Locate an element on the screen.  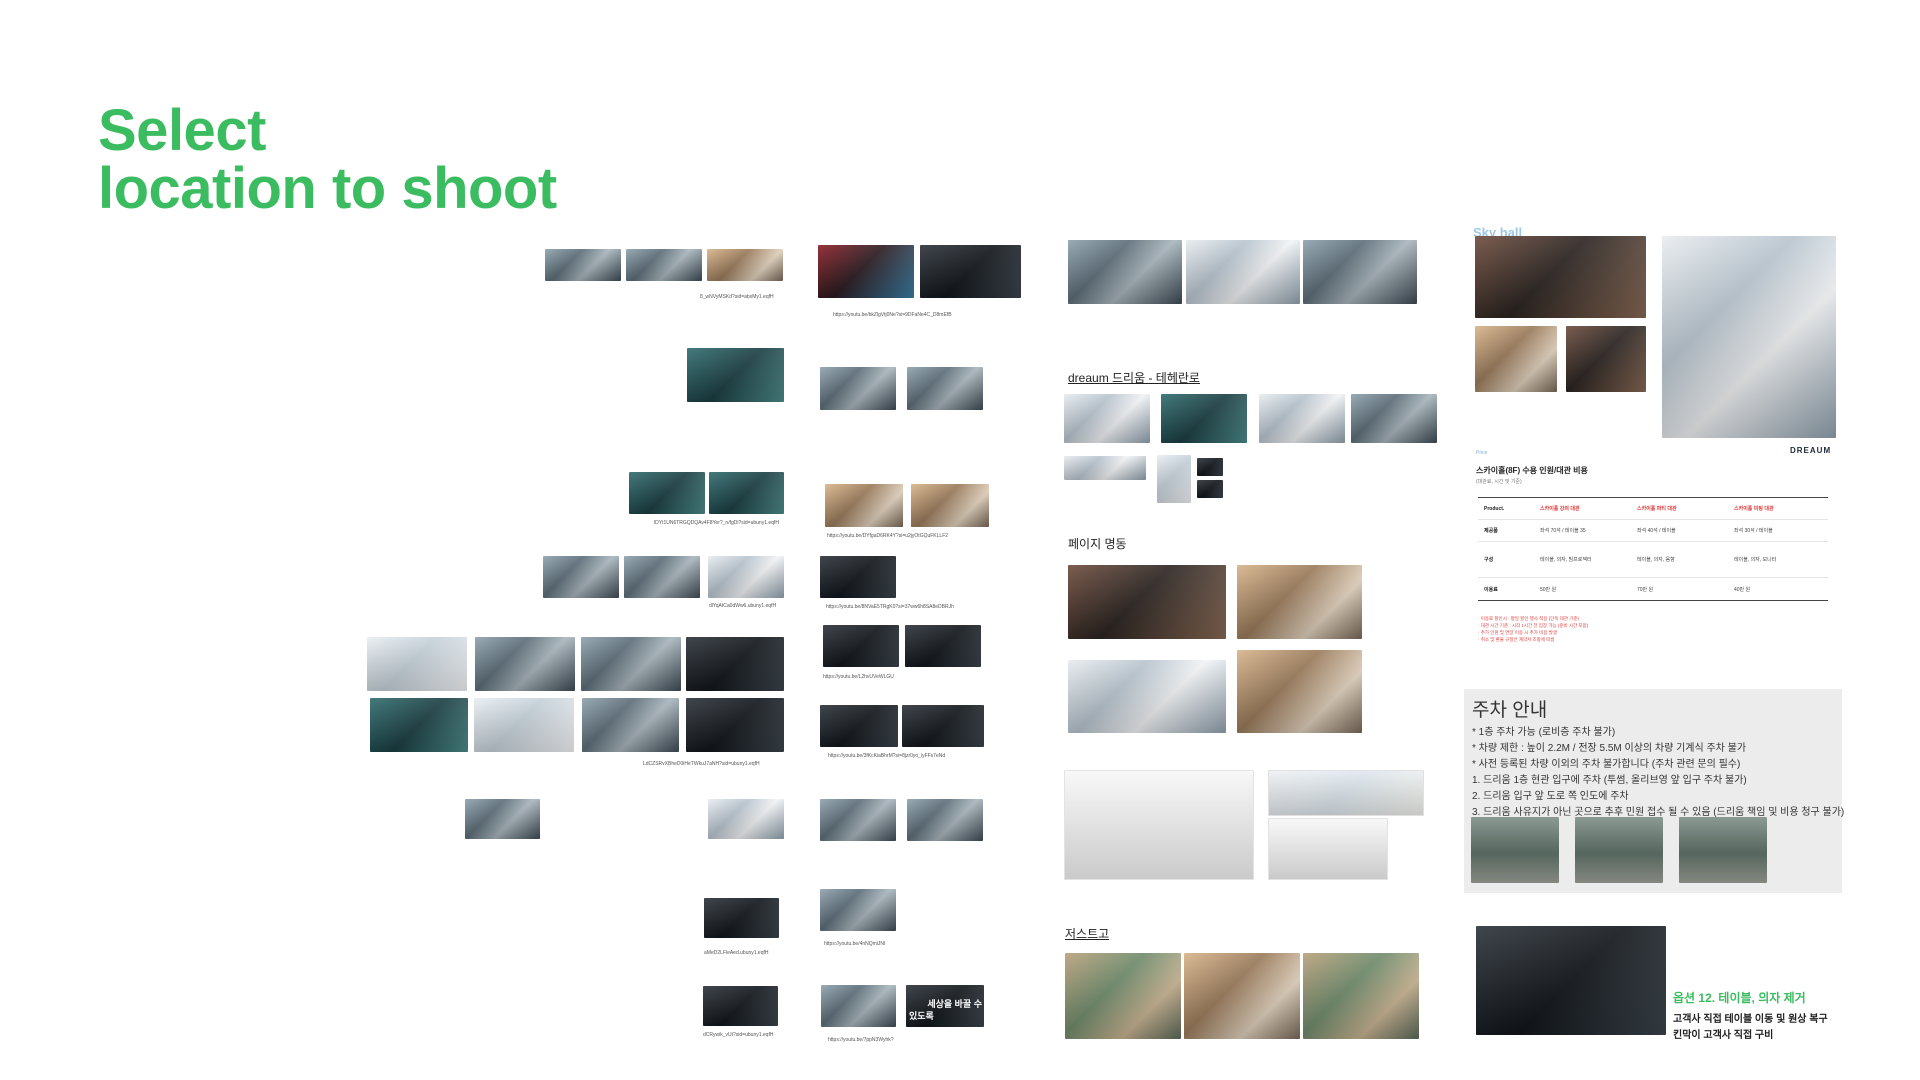
thumbnail-subtitle: 있도록 is located at coordinates (921, 1016).